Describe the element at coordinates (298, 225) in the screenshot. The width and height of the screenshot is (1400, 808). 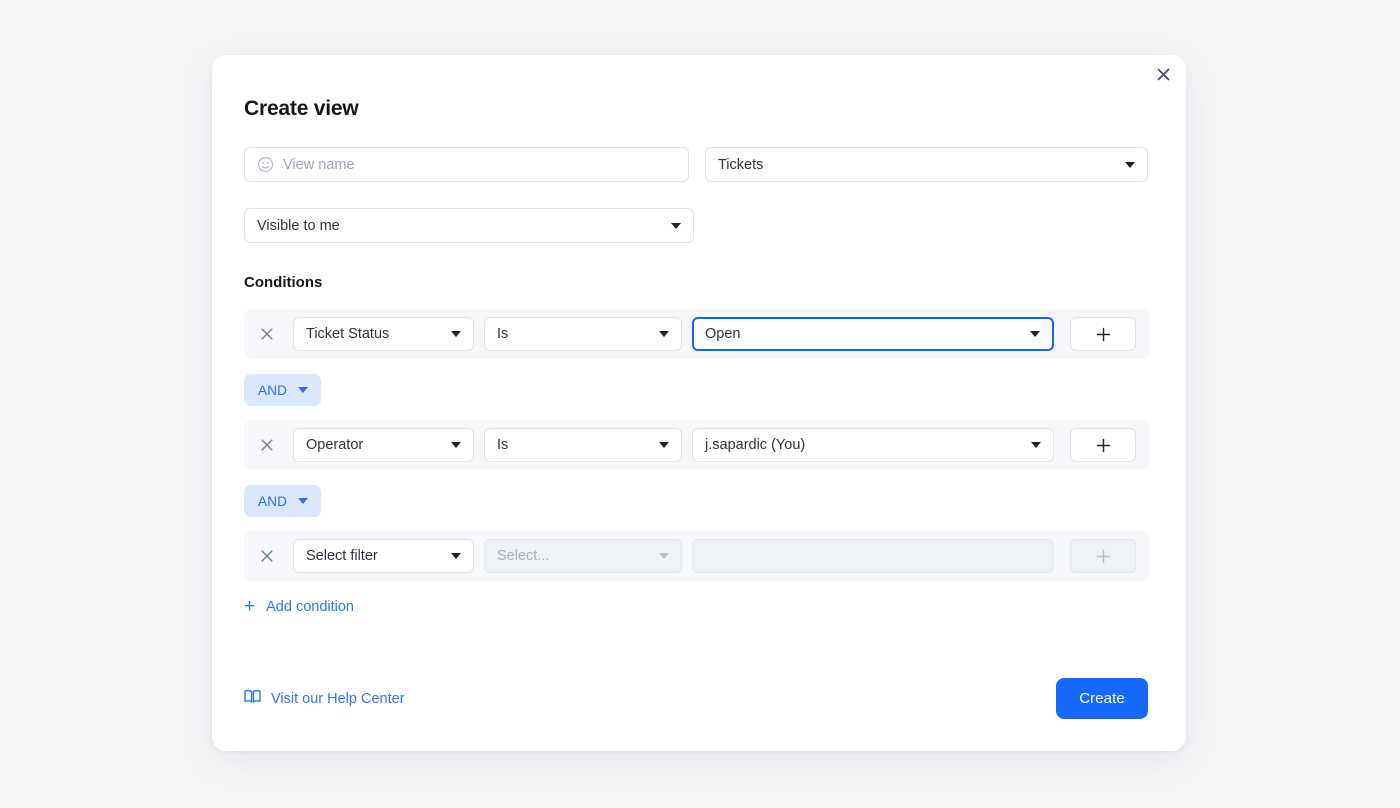
I see `visibility-select-value: Visible to me` at that location.